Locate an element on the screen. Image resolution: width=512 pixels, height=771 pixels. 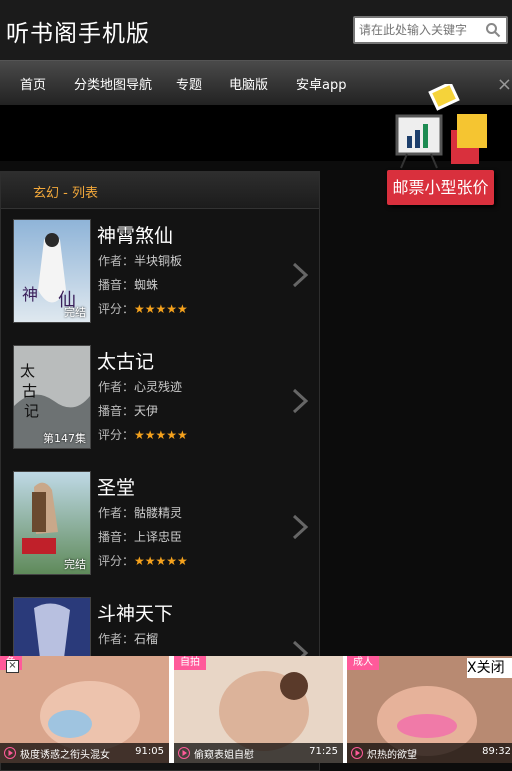
book-item: 太 古 记 第147集 太古记 作者：心灵残迹 播音：天伊 评分：★★★★★ is located at coordinates (160, 408).